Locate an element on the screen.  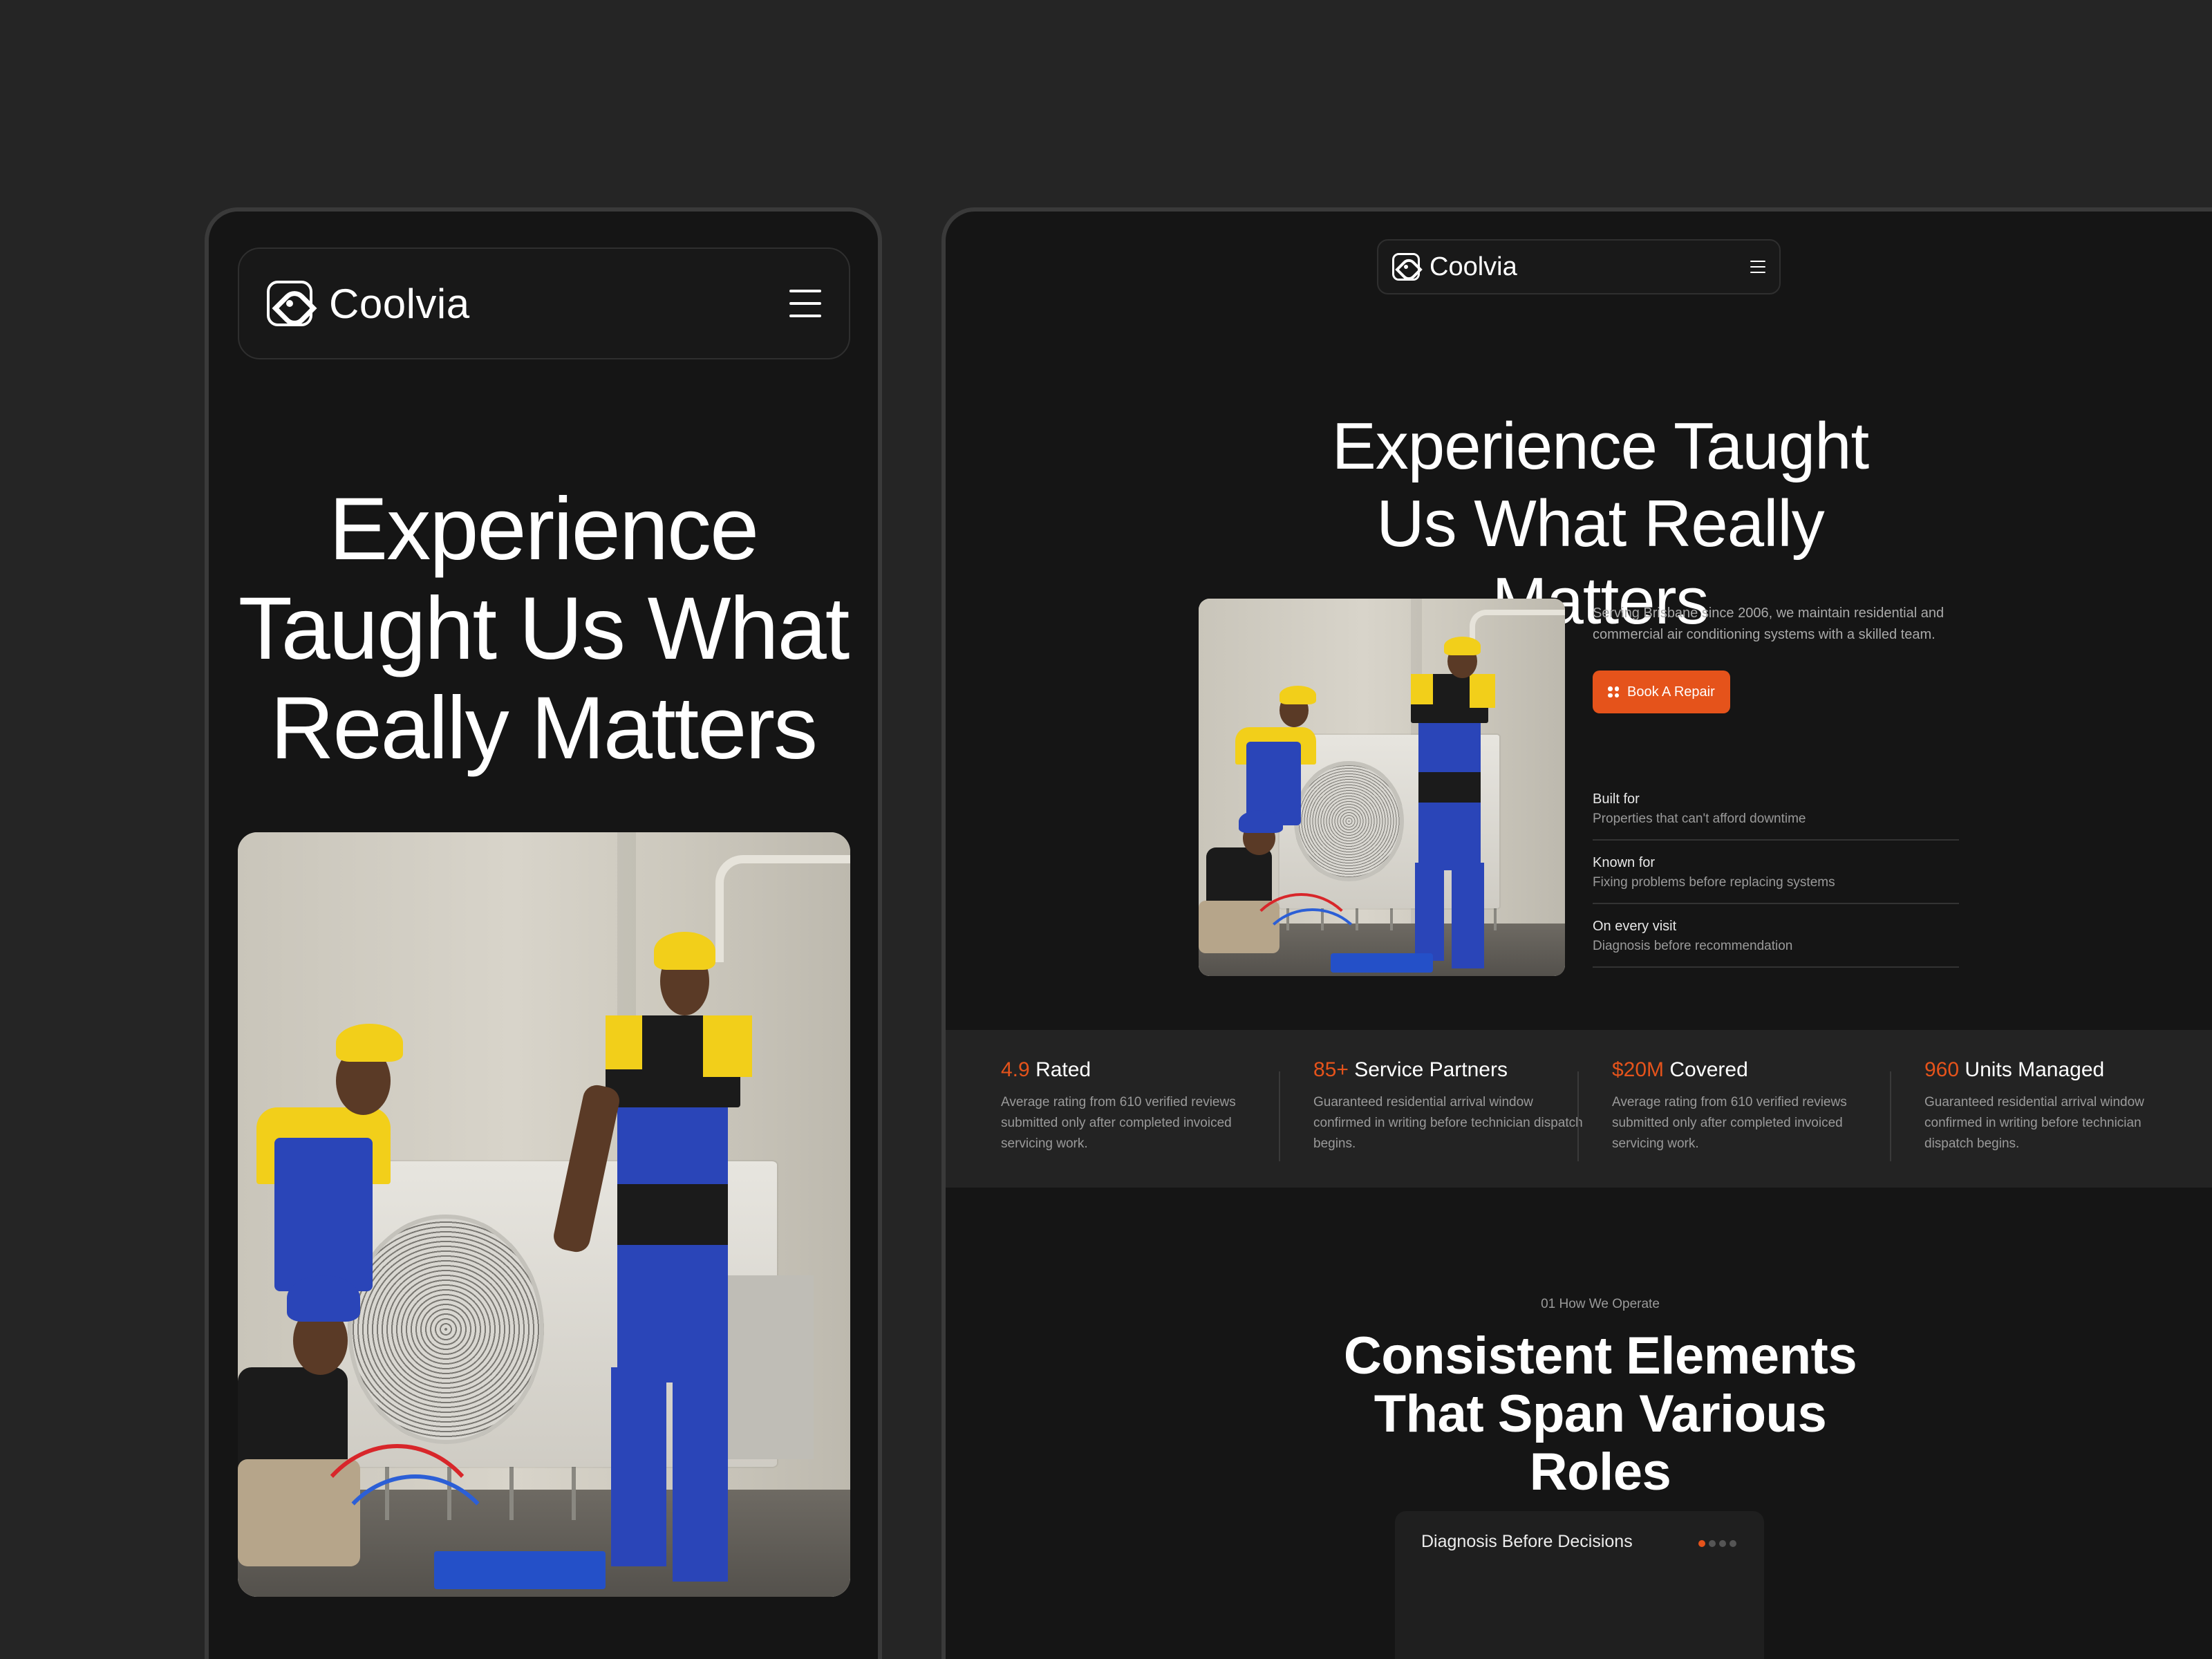
stat-label: Rated is located at coordinates (1063, 1070).